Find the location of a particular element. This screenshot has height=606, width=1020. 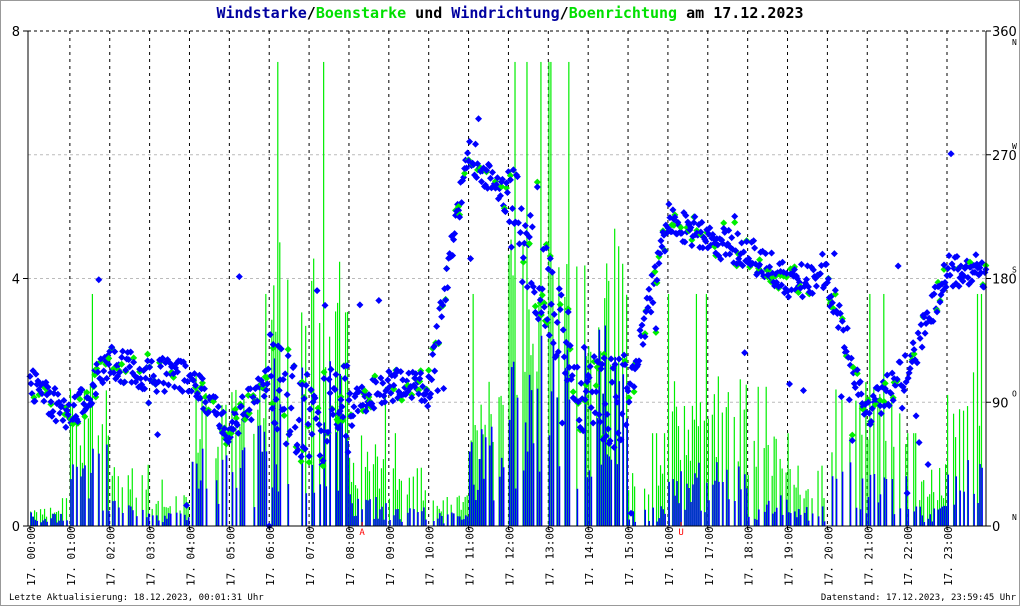

x-tick-label: 17. 22:00 is located at coordinates (908, 556).